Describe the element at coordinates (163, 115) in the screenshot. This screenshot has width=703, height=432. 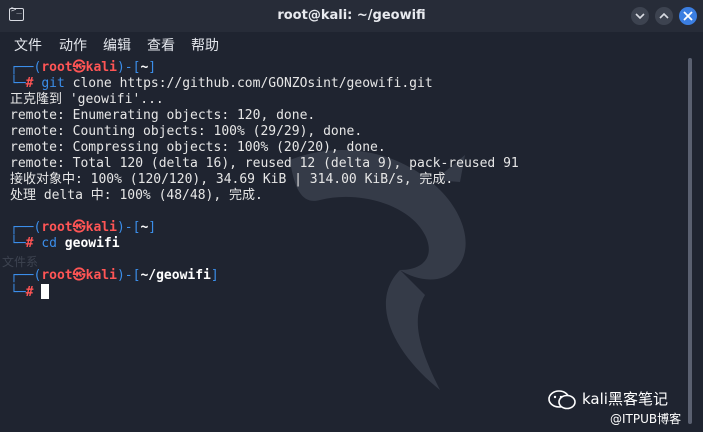
I see `output-line: remote: Enumerating objects: 120, done.` at that location.